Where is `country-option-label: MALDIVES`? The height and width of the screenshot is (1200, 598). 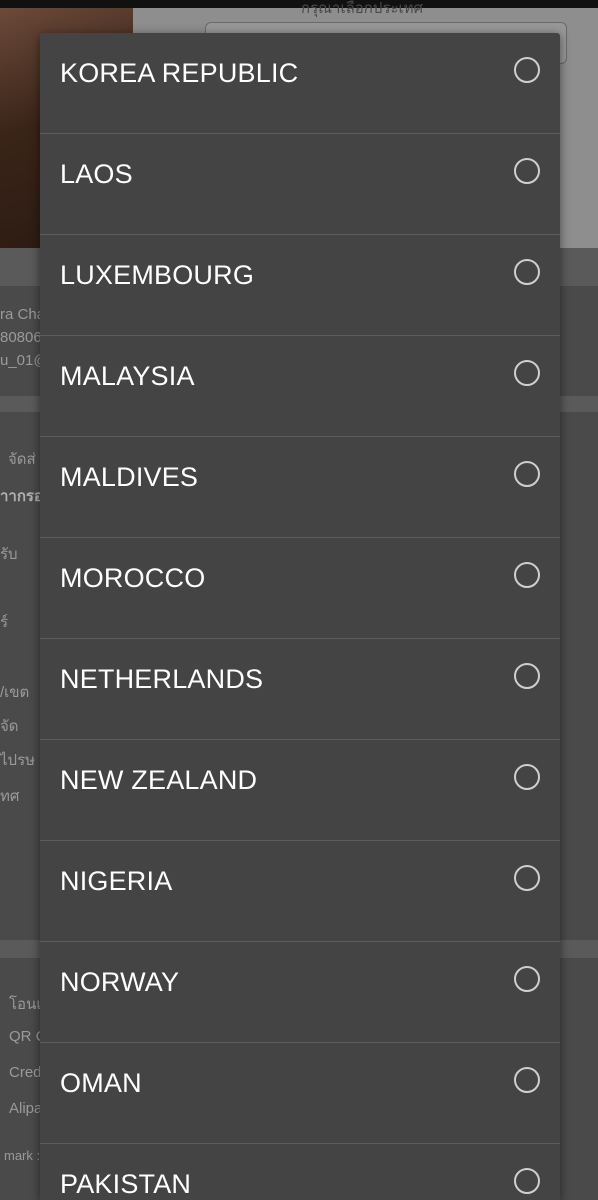 country-option-label: MALDIVES is located at coordinates (129, 477).